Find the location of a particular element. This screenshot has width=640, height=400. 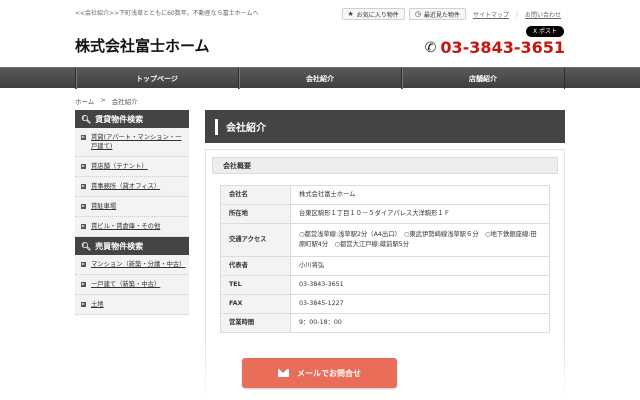

contact-link: お問い合わせ is located at coordinates (543, 14).